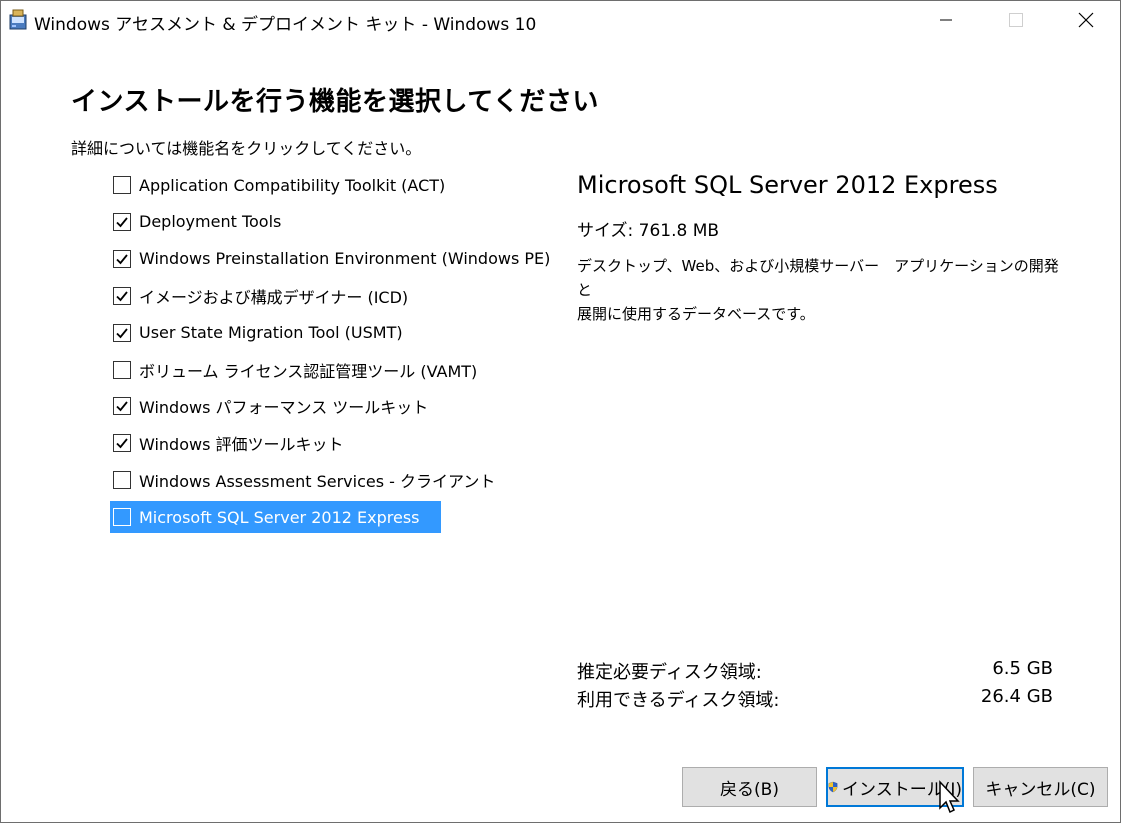 The height and width of the screenshot is (823, 1121). I want to click on feature-label: Windows Assessment Services - クライアント, so click(317, 482).